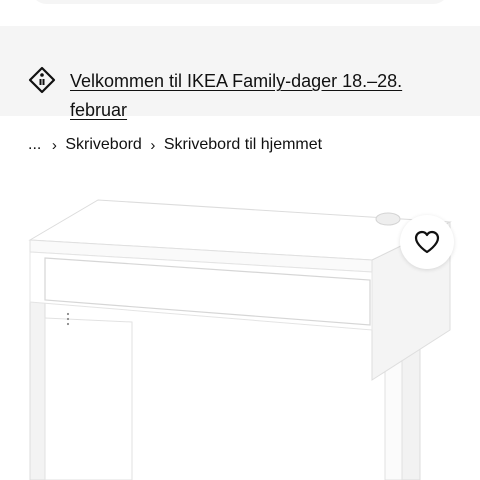 This screenshot has width=480, height=480. What do you see at coordinates (243, 145) in the screenshot?
I see `breadcrumb-item-current: Skrivebord til hjemmet` at bounding box center [243, 145].